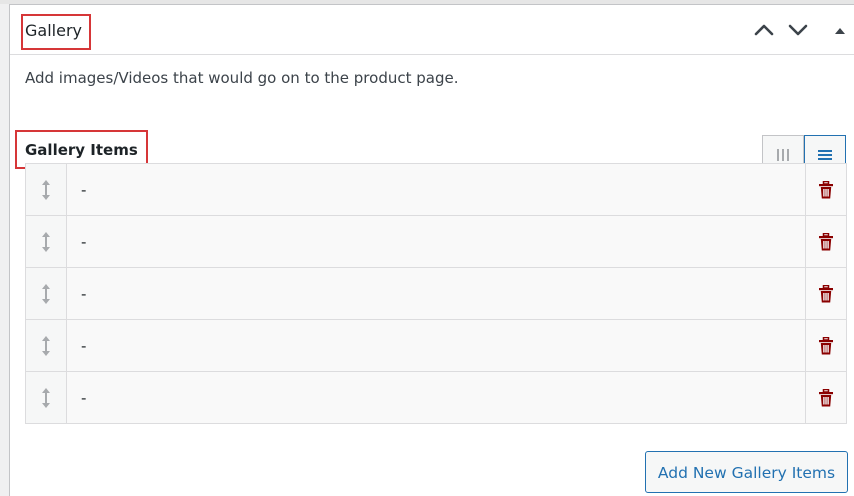  I want to click on columns-icon, so click(783, 155).